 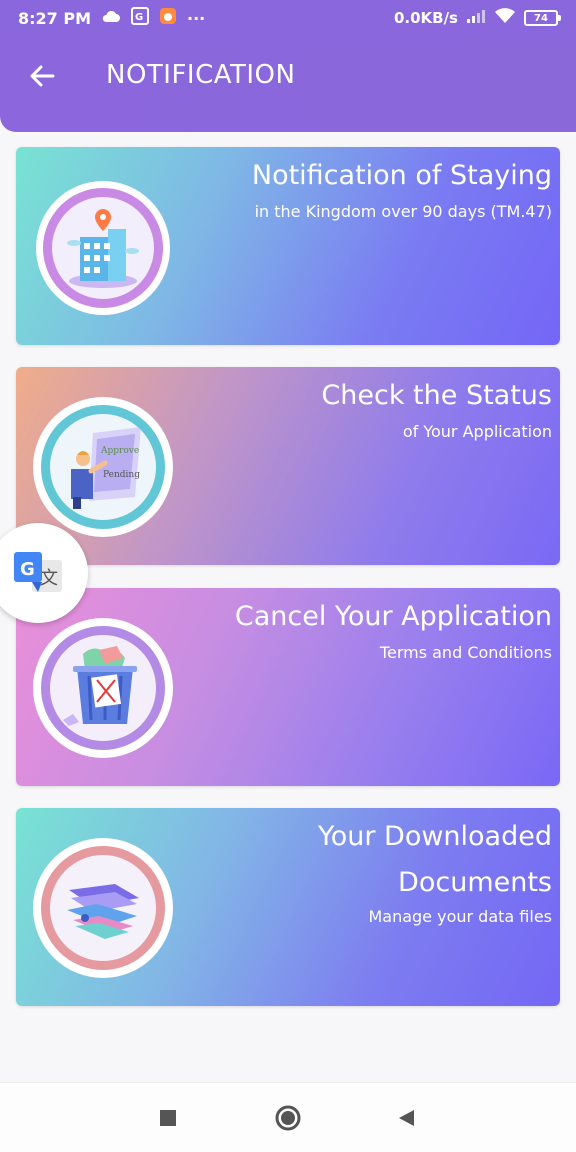 I want to click on cloud-icon, so click(x=111, y=18).